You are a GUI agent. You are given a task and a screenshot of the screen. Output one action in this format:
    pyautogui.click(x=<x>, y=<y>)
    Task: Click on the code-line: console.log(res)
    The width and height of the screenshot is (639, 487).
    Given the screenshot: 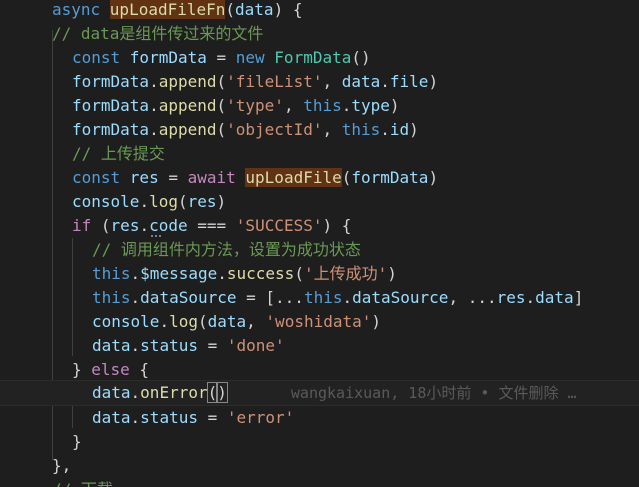 What is the action you would take?
    pyautogui.click(x=319, y=202)
    